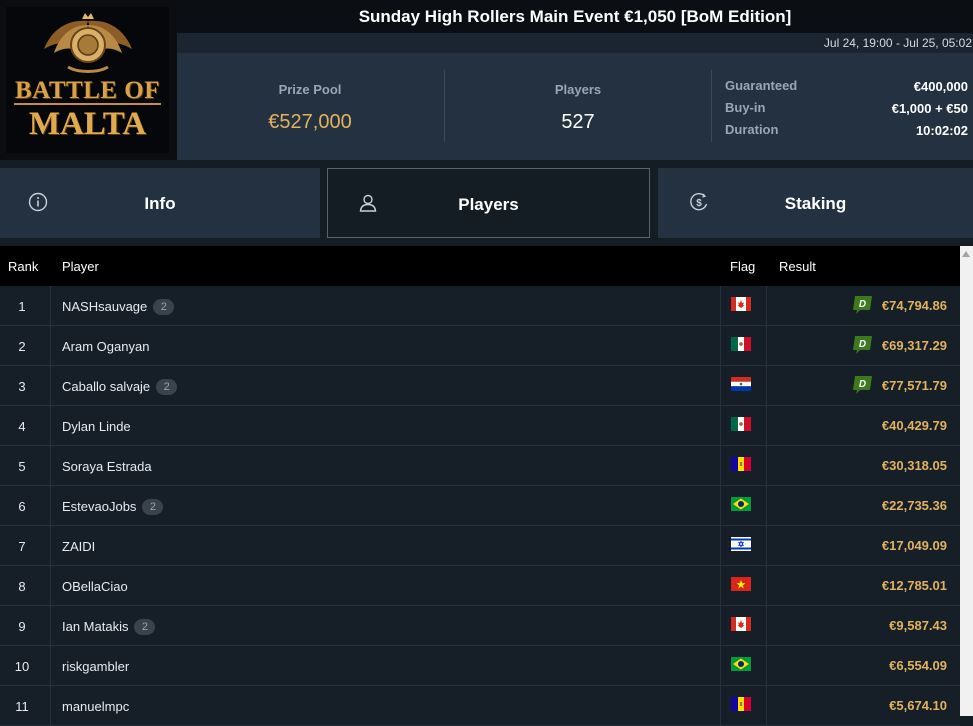 The height and width of the screenshot is (726, 973). I want to click on table-row: 10 riskgambler €6,554.09, so click(480, 666).